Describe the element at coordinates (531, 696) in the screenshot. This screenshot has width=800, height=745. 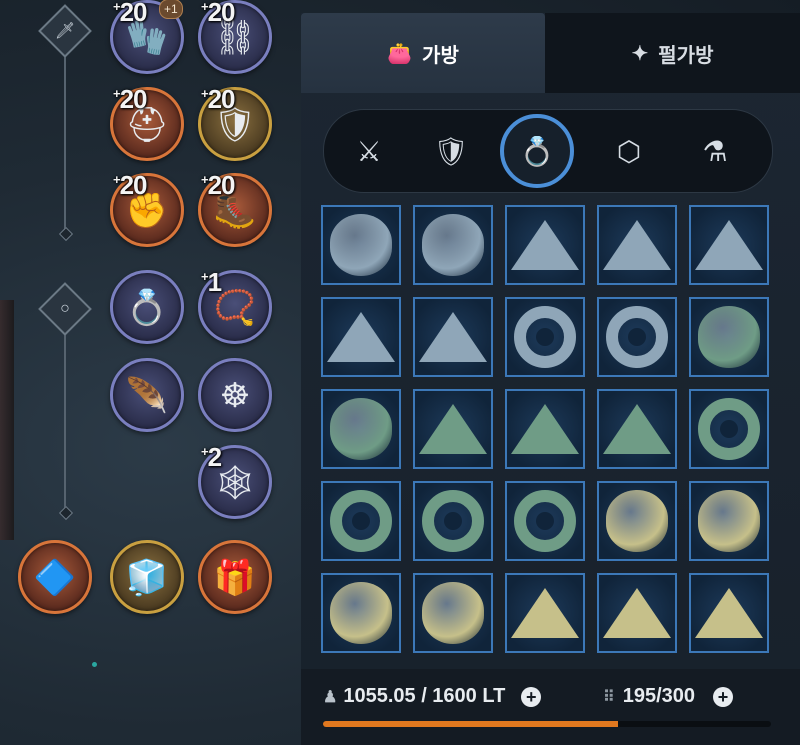
I see `expand-weight-button: +` at that location.